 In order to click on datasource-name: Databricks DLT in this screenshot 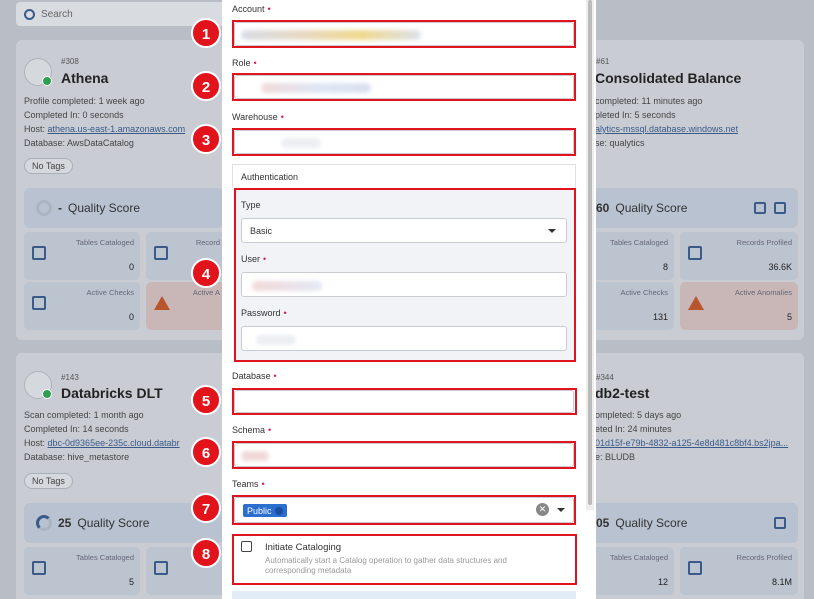, I will do `click(112, 393)`.